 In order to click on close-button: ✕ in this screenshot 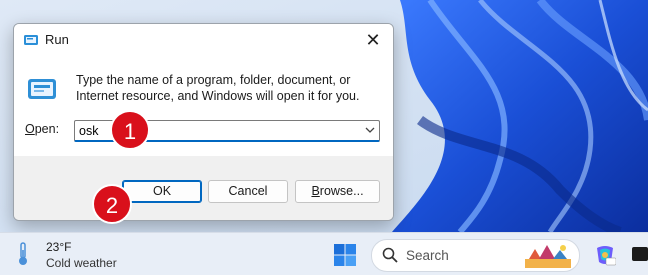, I will do `click(373, 40)`.